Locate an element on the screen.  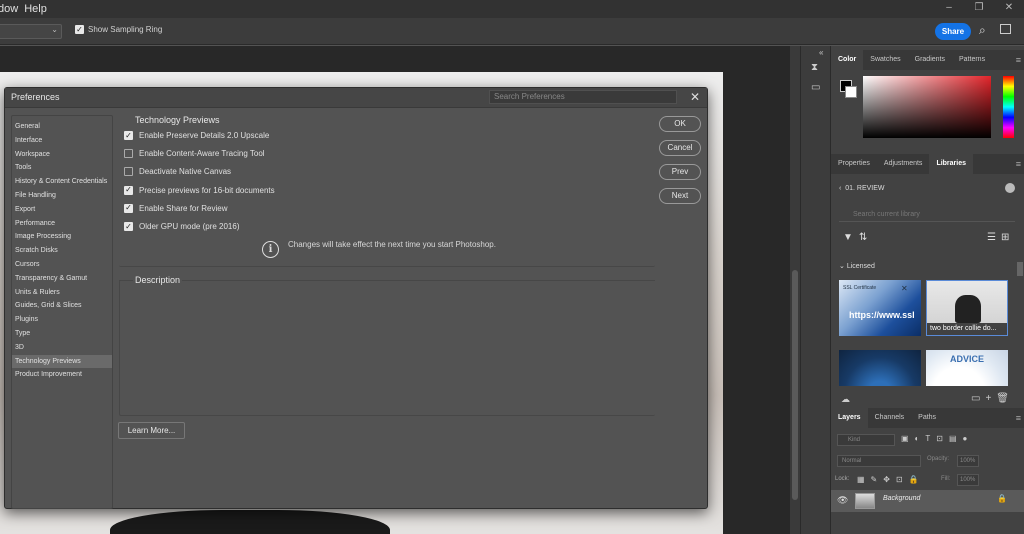
library-item-advice: ADVICE is located at coordinates (967, 368).